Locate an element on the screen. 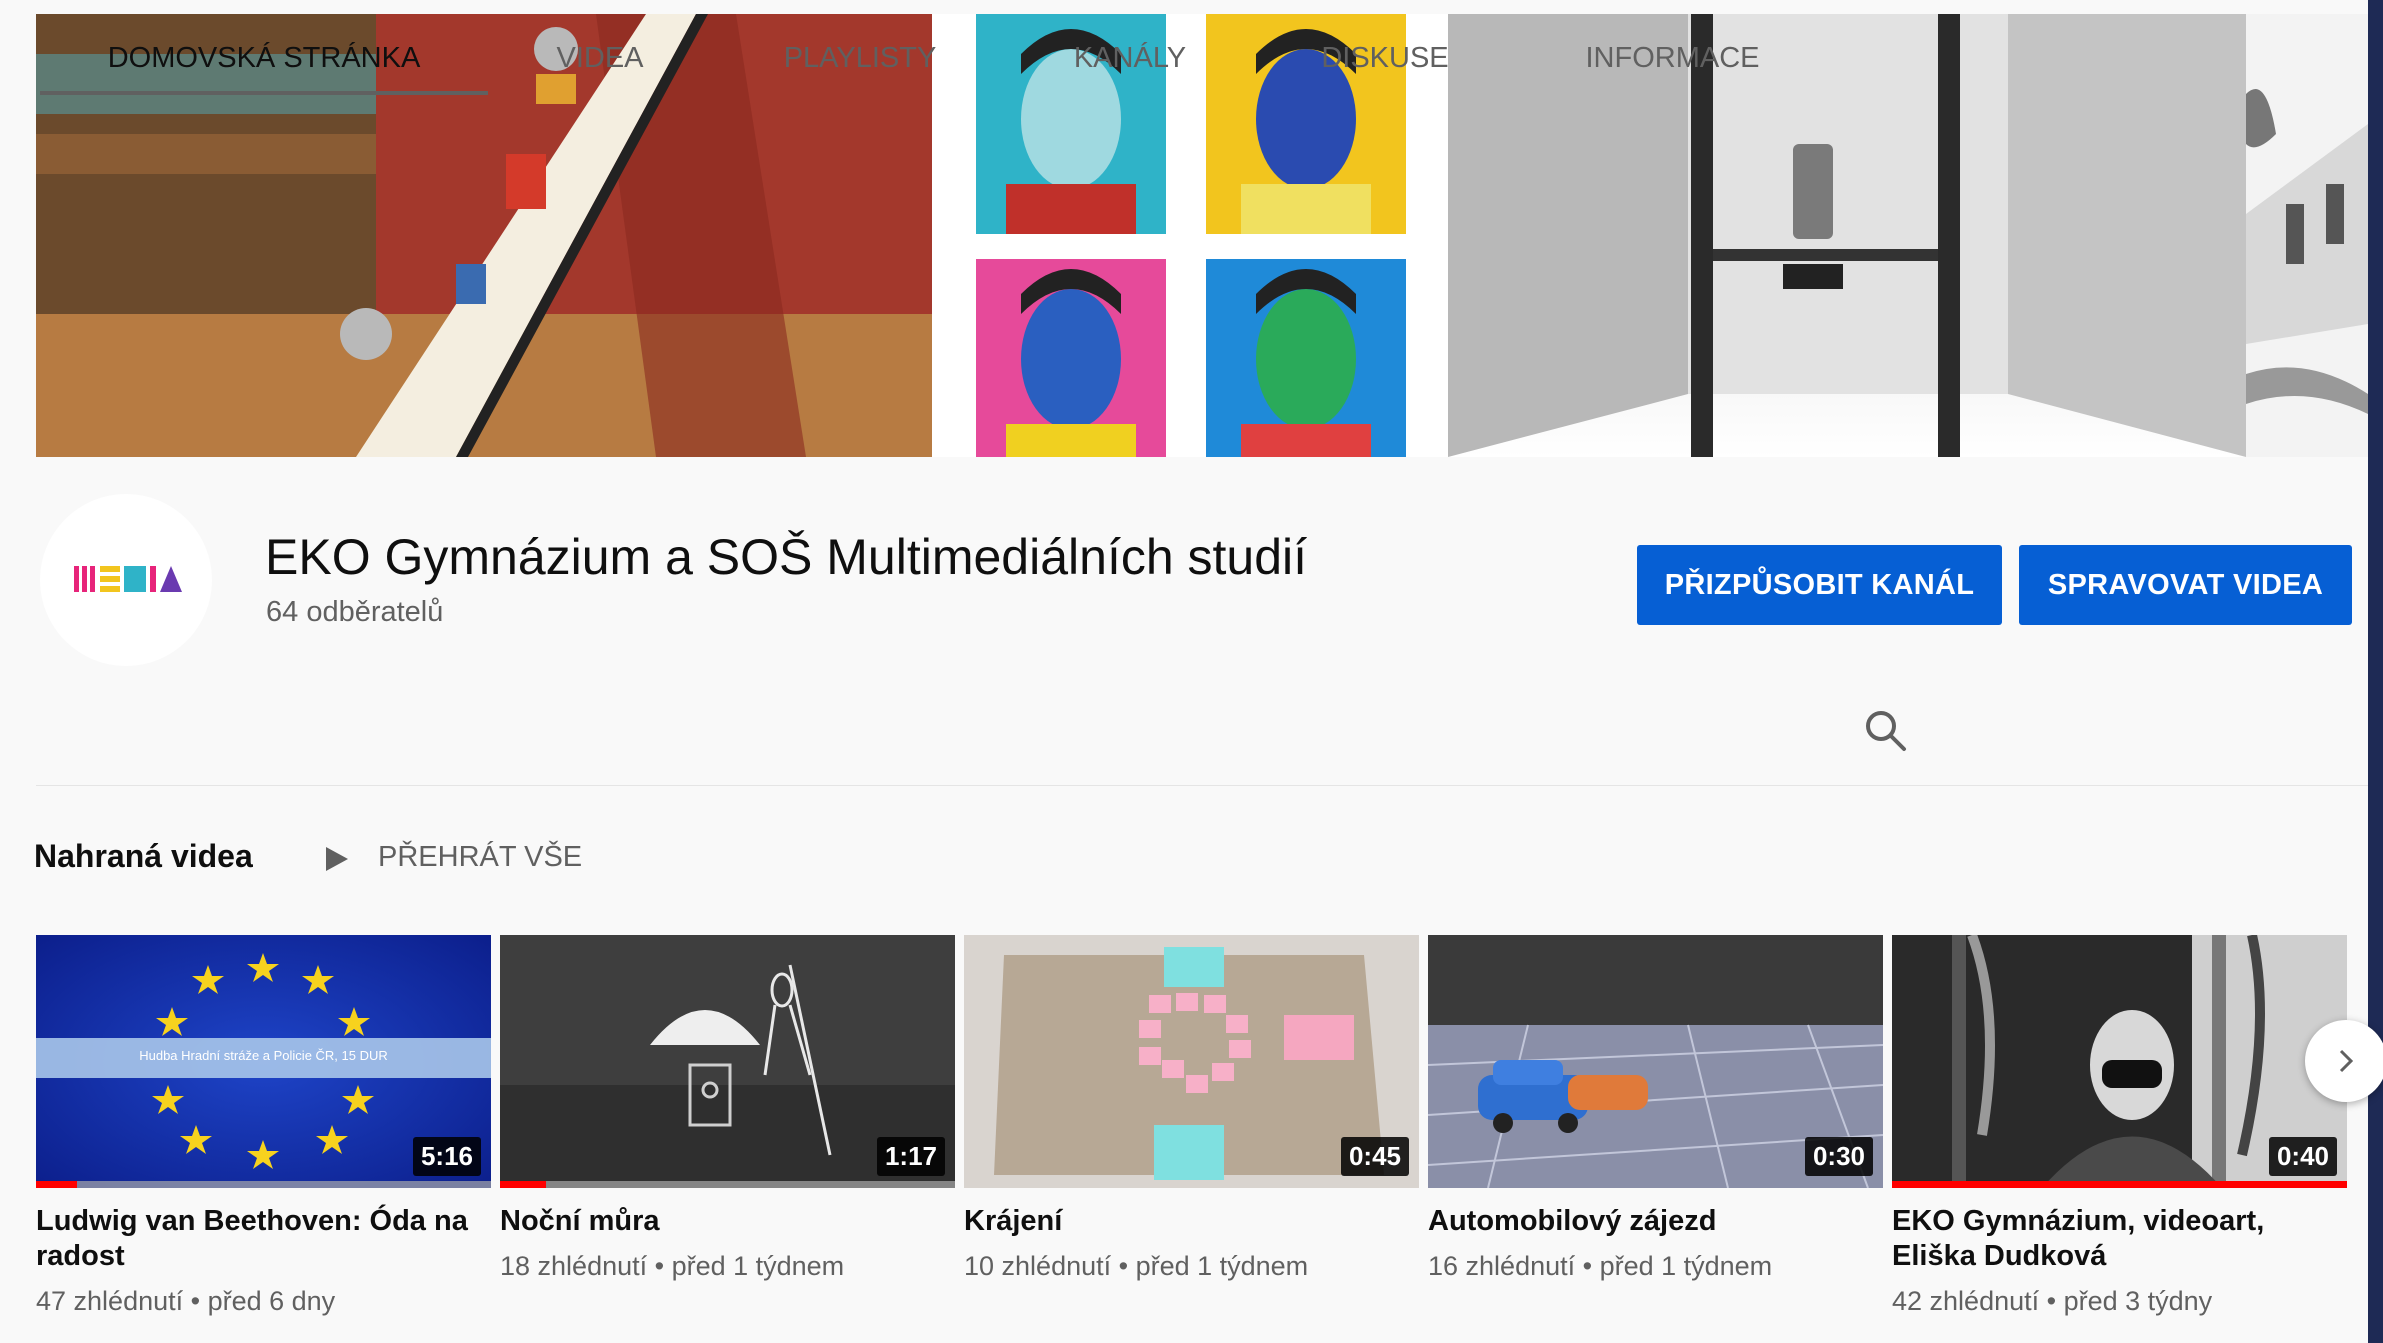 The image size is (2383, 1343). subscriber-count: 64 odběratelů is located at coordinates (355, 612).